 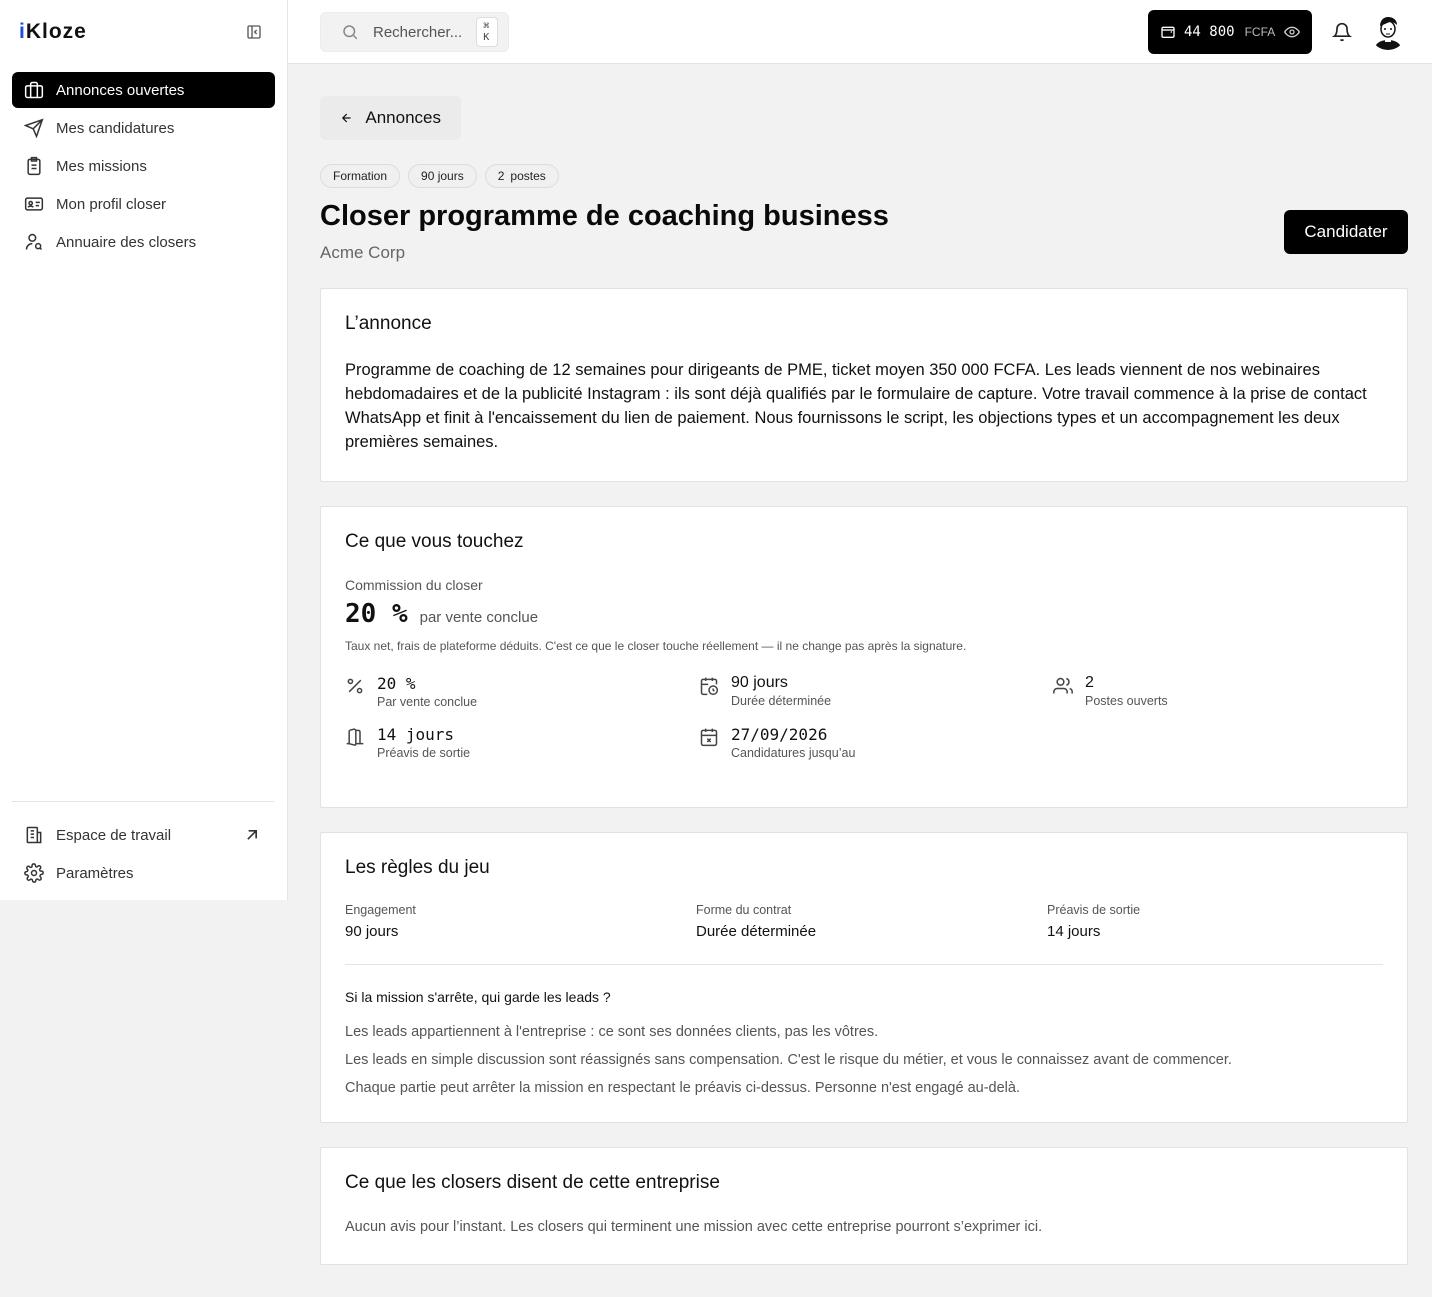 I want to click on calendar-clock-icon, so click(x=709, y=686).